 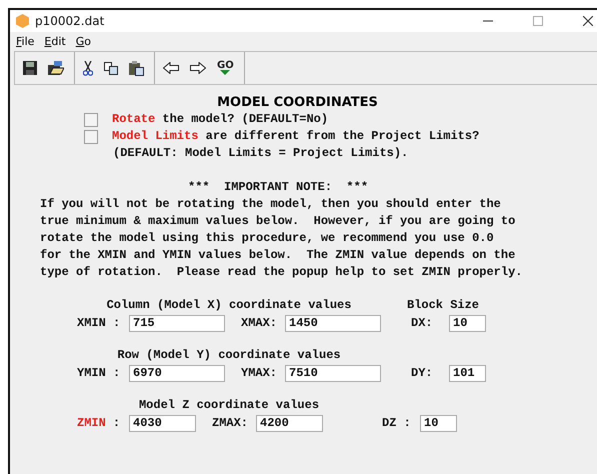 What do you see at coordinates (225, 68) in the screenshot?
I see `go-button: GO` at bounding box center [225, 68].